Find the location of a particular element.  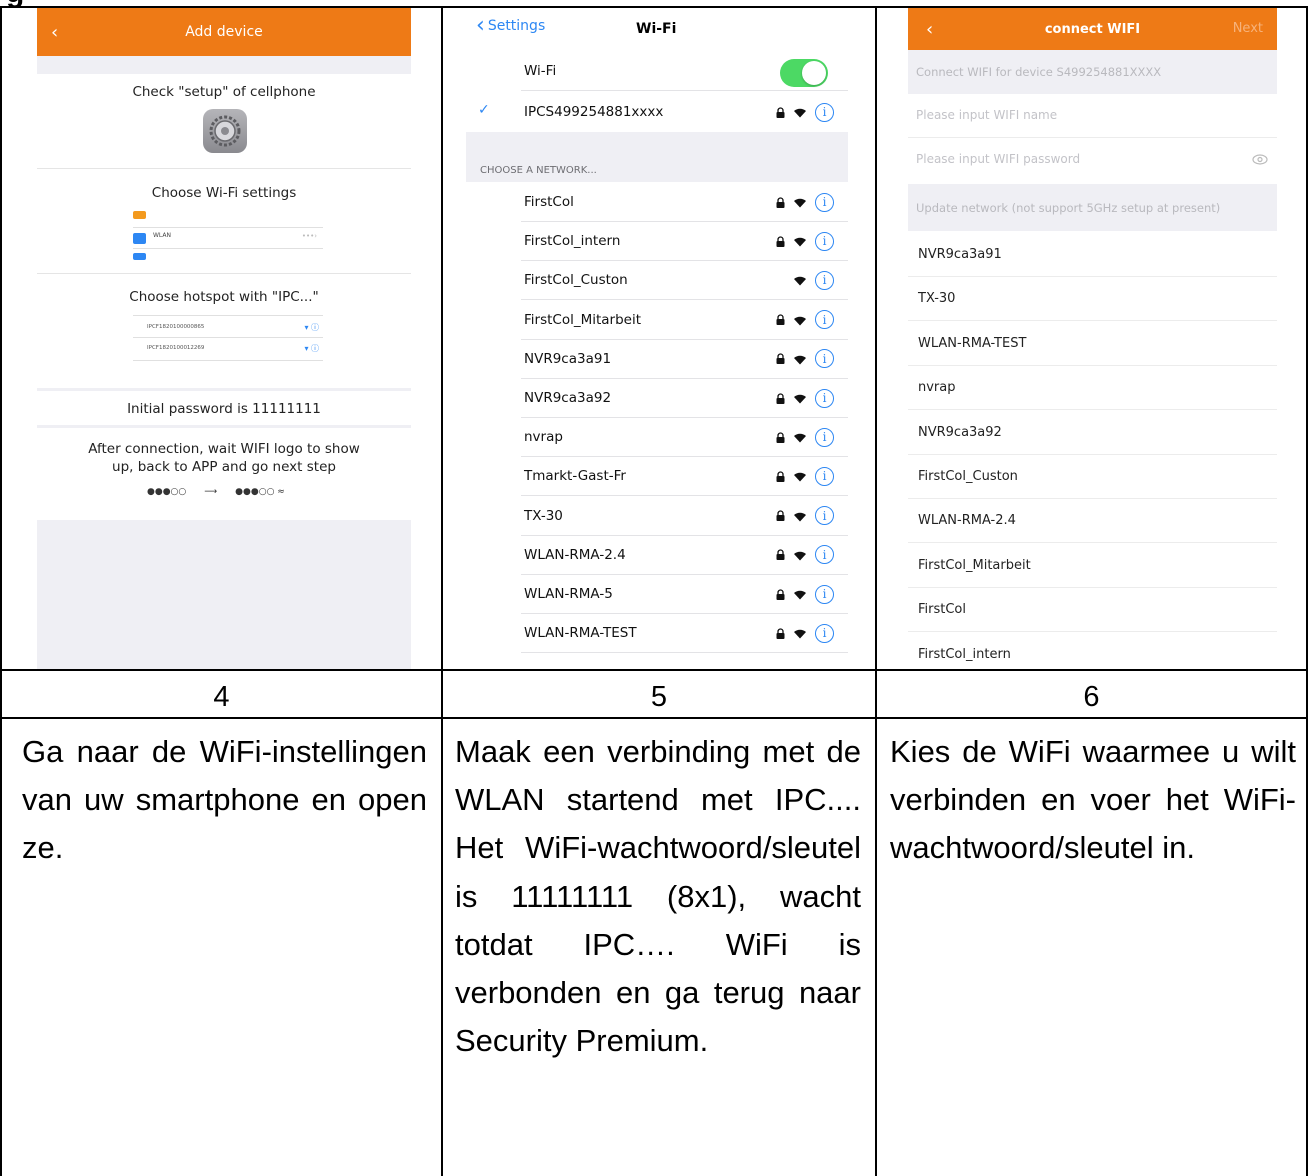

device-info-bar: Connect WIFI for device S499254881XXXX is located at coordinates (1092, 72).